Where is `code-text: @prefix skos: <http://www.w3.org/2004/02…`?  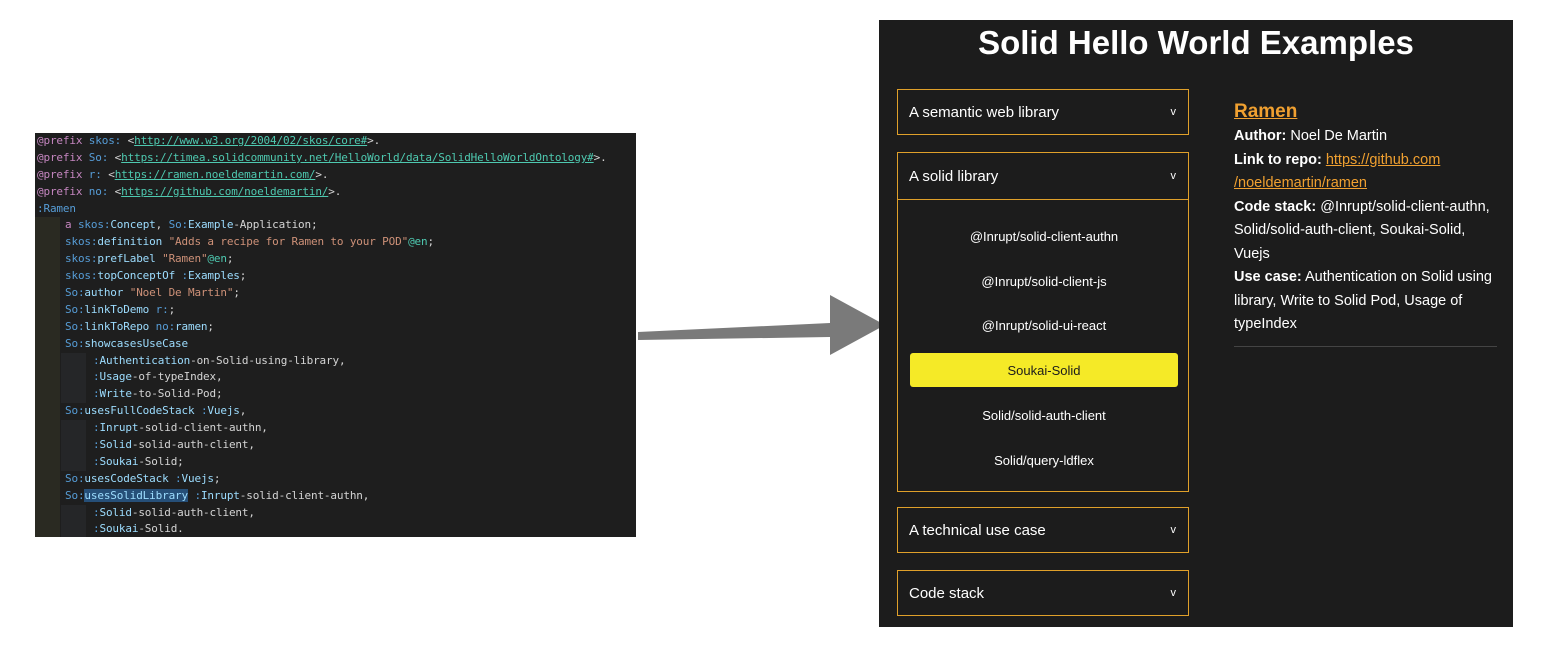
code-text: @prefix skos: <http://www.w3.org/2004/02… is located at coordinates (208, 140).